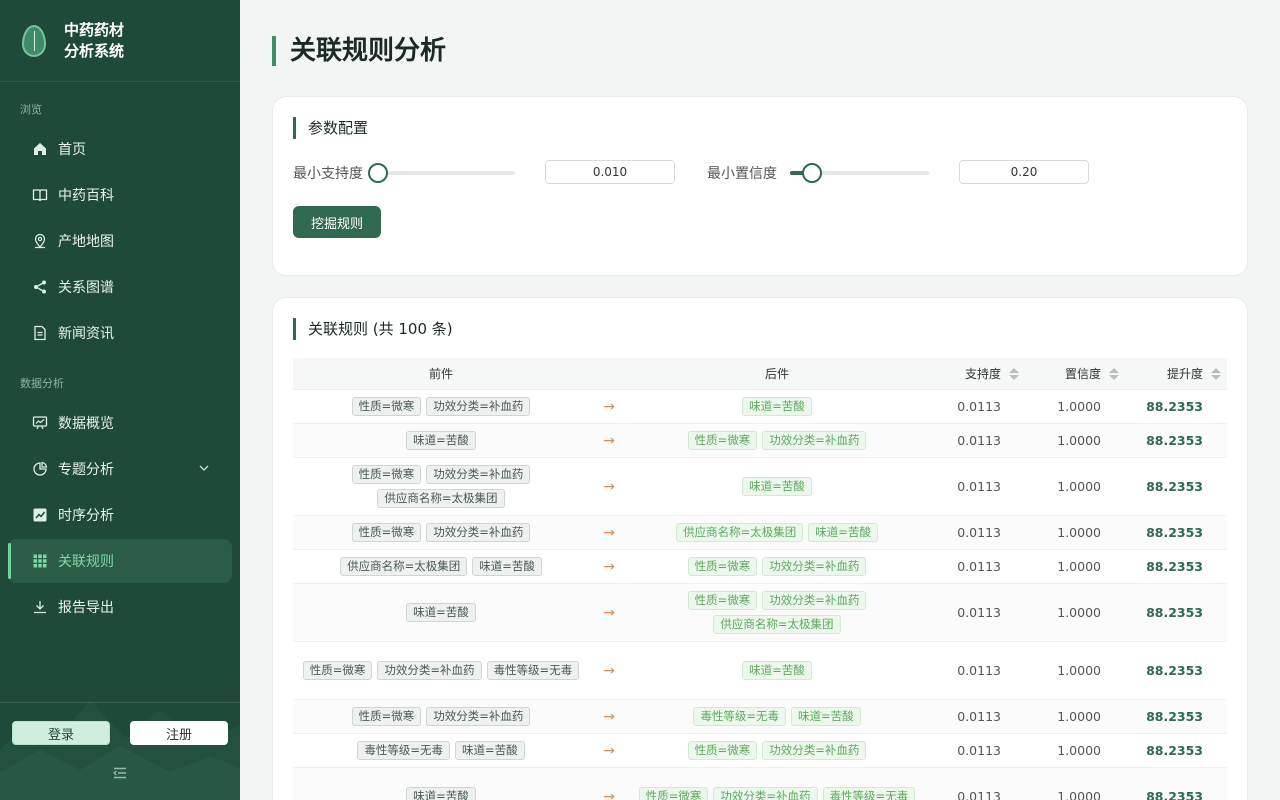 The image size is (1280, 800). What do you see at coordinates (120, 773) in the screenshot?
I see `menu-collapse-icon` at bounding box center [120, 773].